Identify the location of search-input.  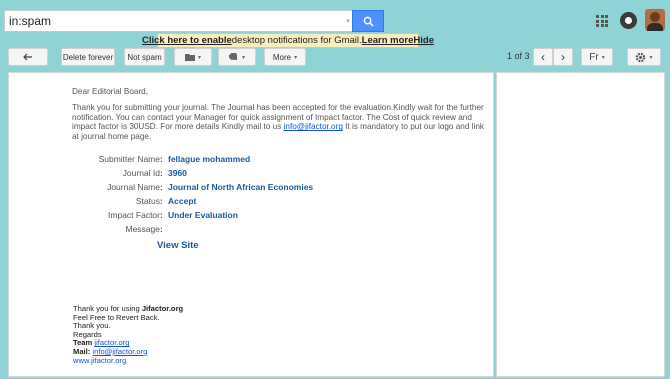
(173, 21).